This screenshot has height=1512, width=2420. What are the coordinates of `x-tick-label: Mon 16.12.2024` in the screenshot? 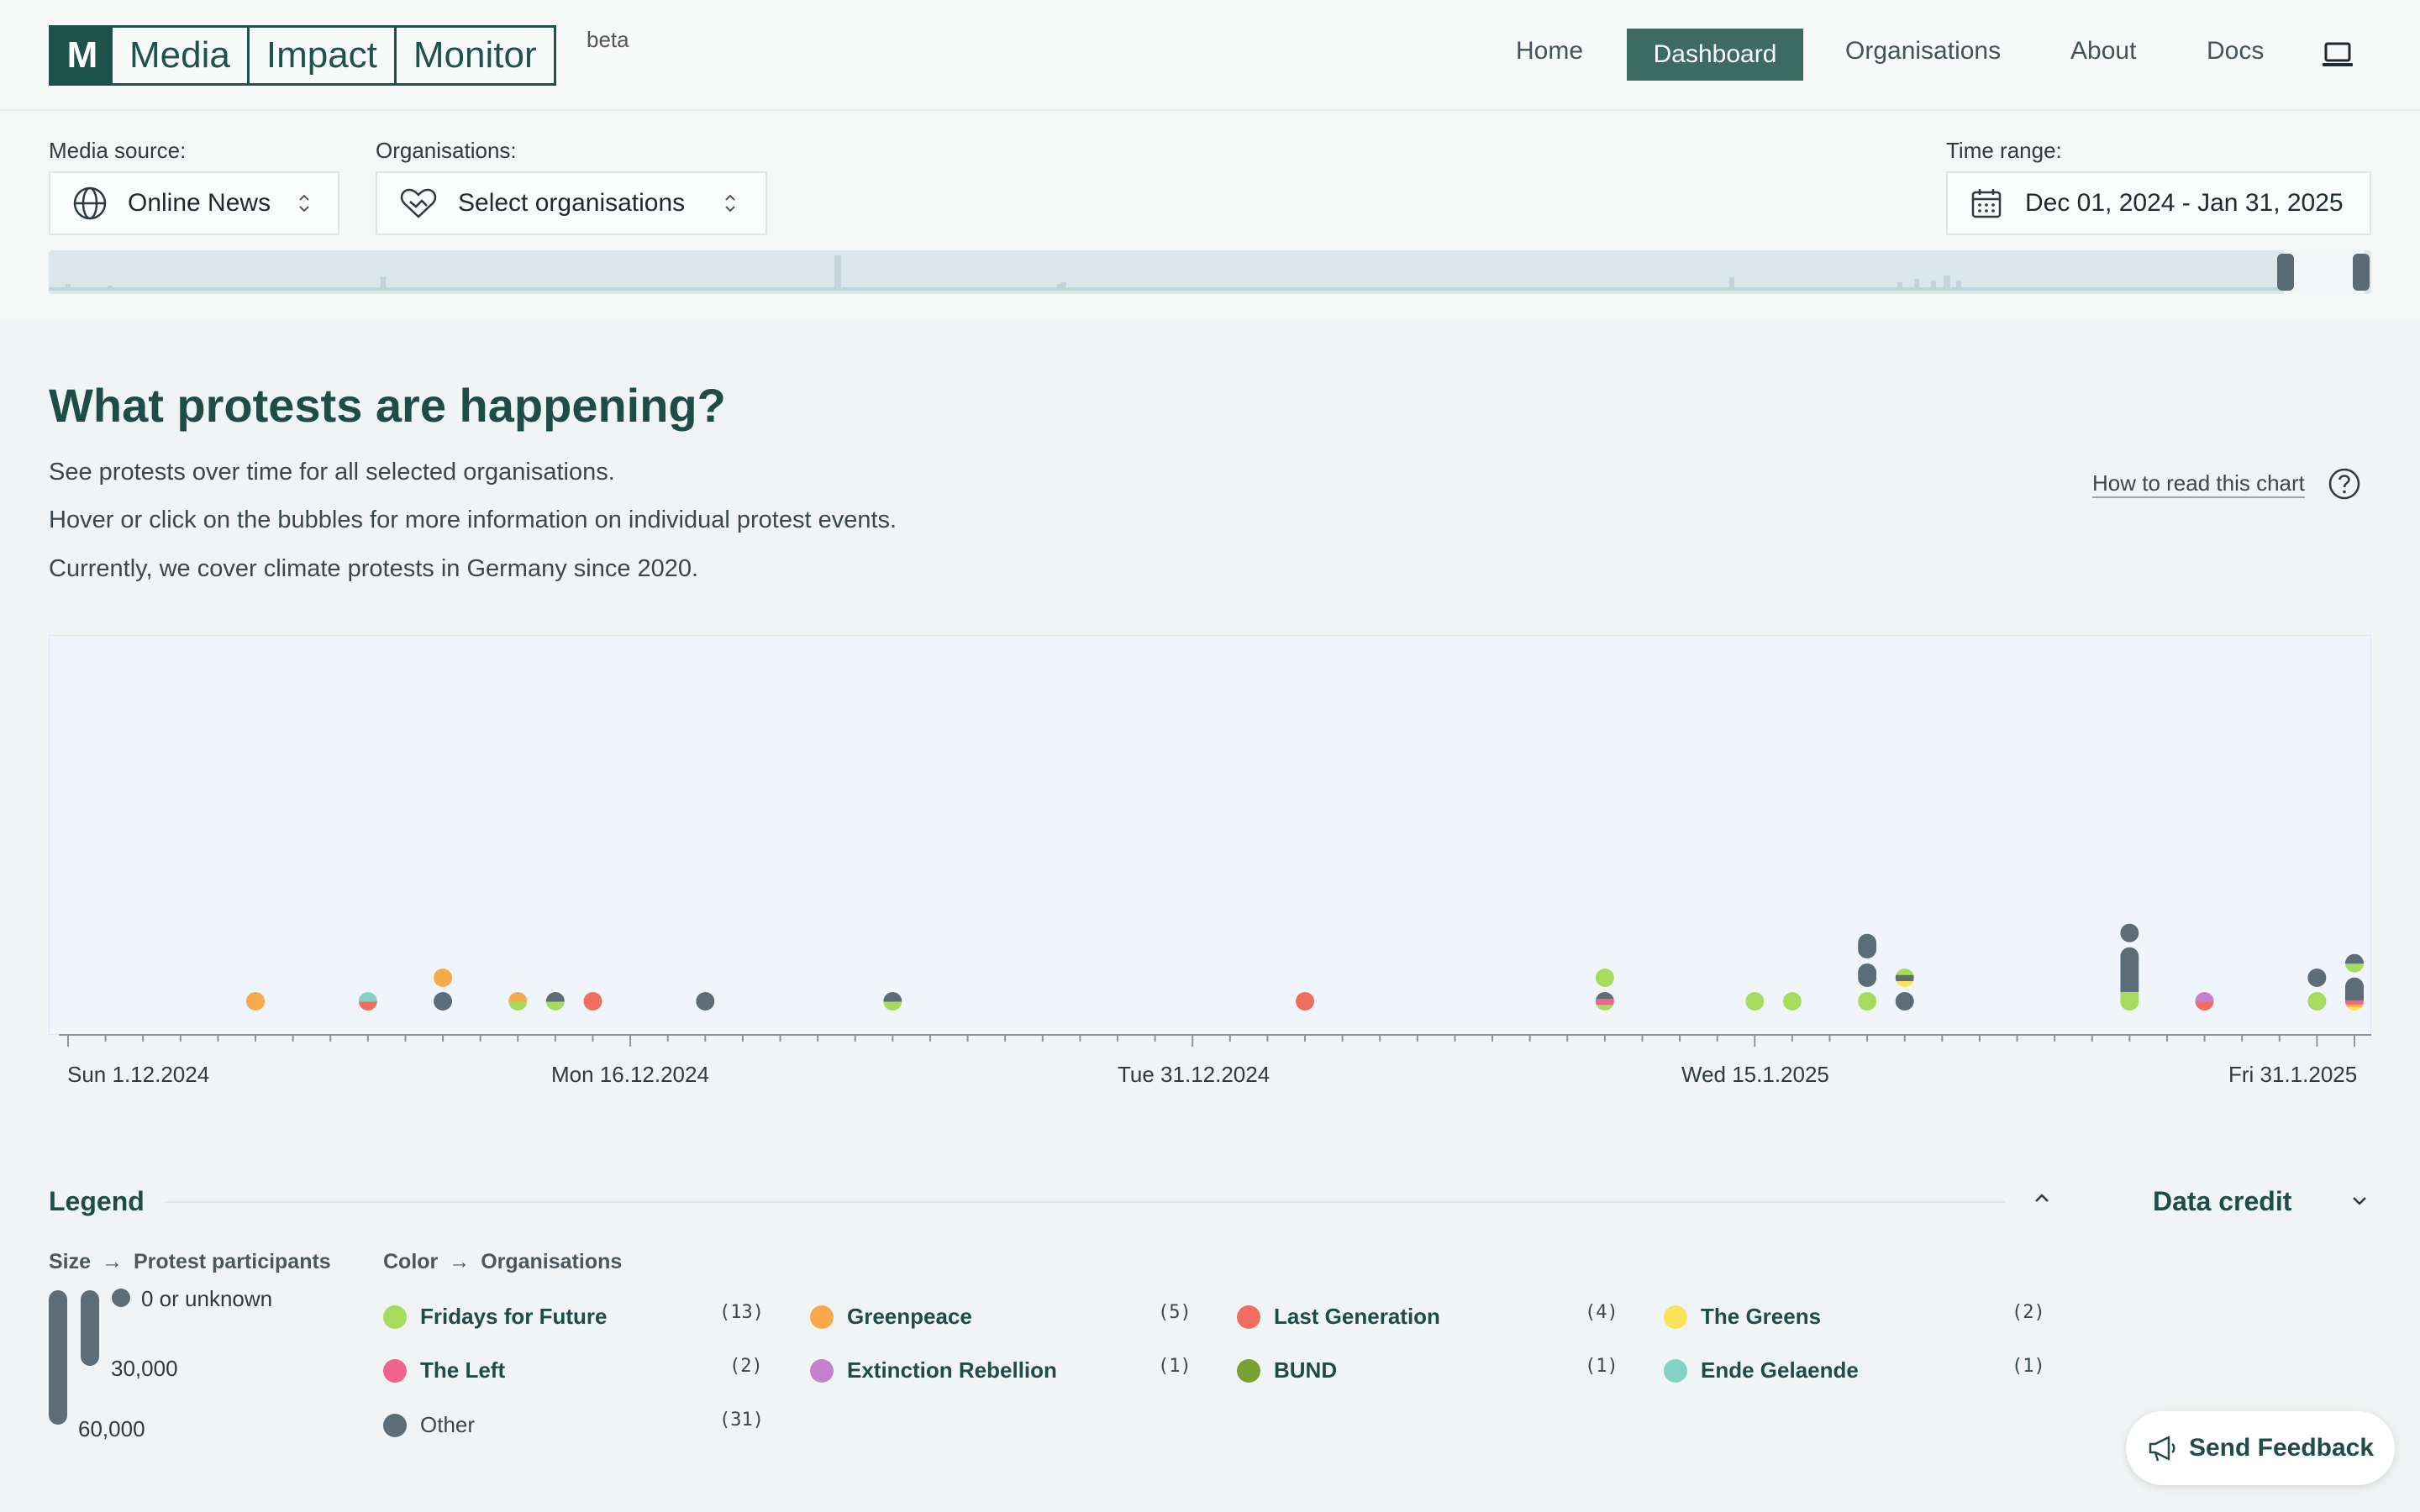 It's located at (630, 1074).